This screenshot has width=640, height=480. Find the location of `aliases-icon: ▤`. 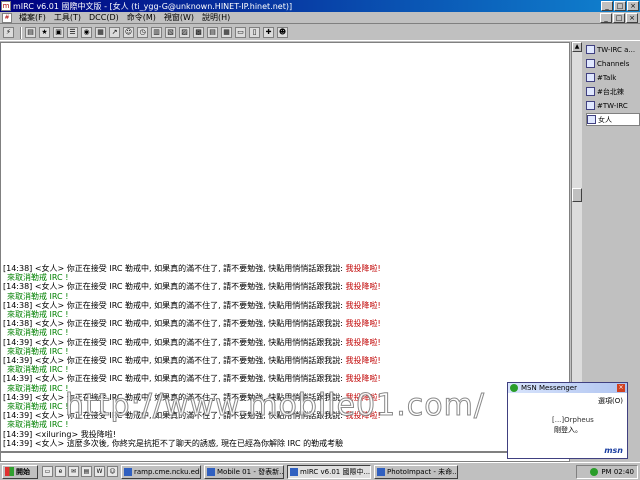

aliases-icon: ▤ is located at coordinates (212, 32).